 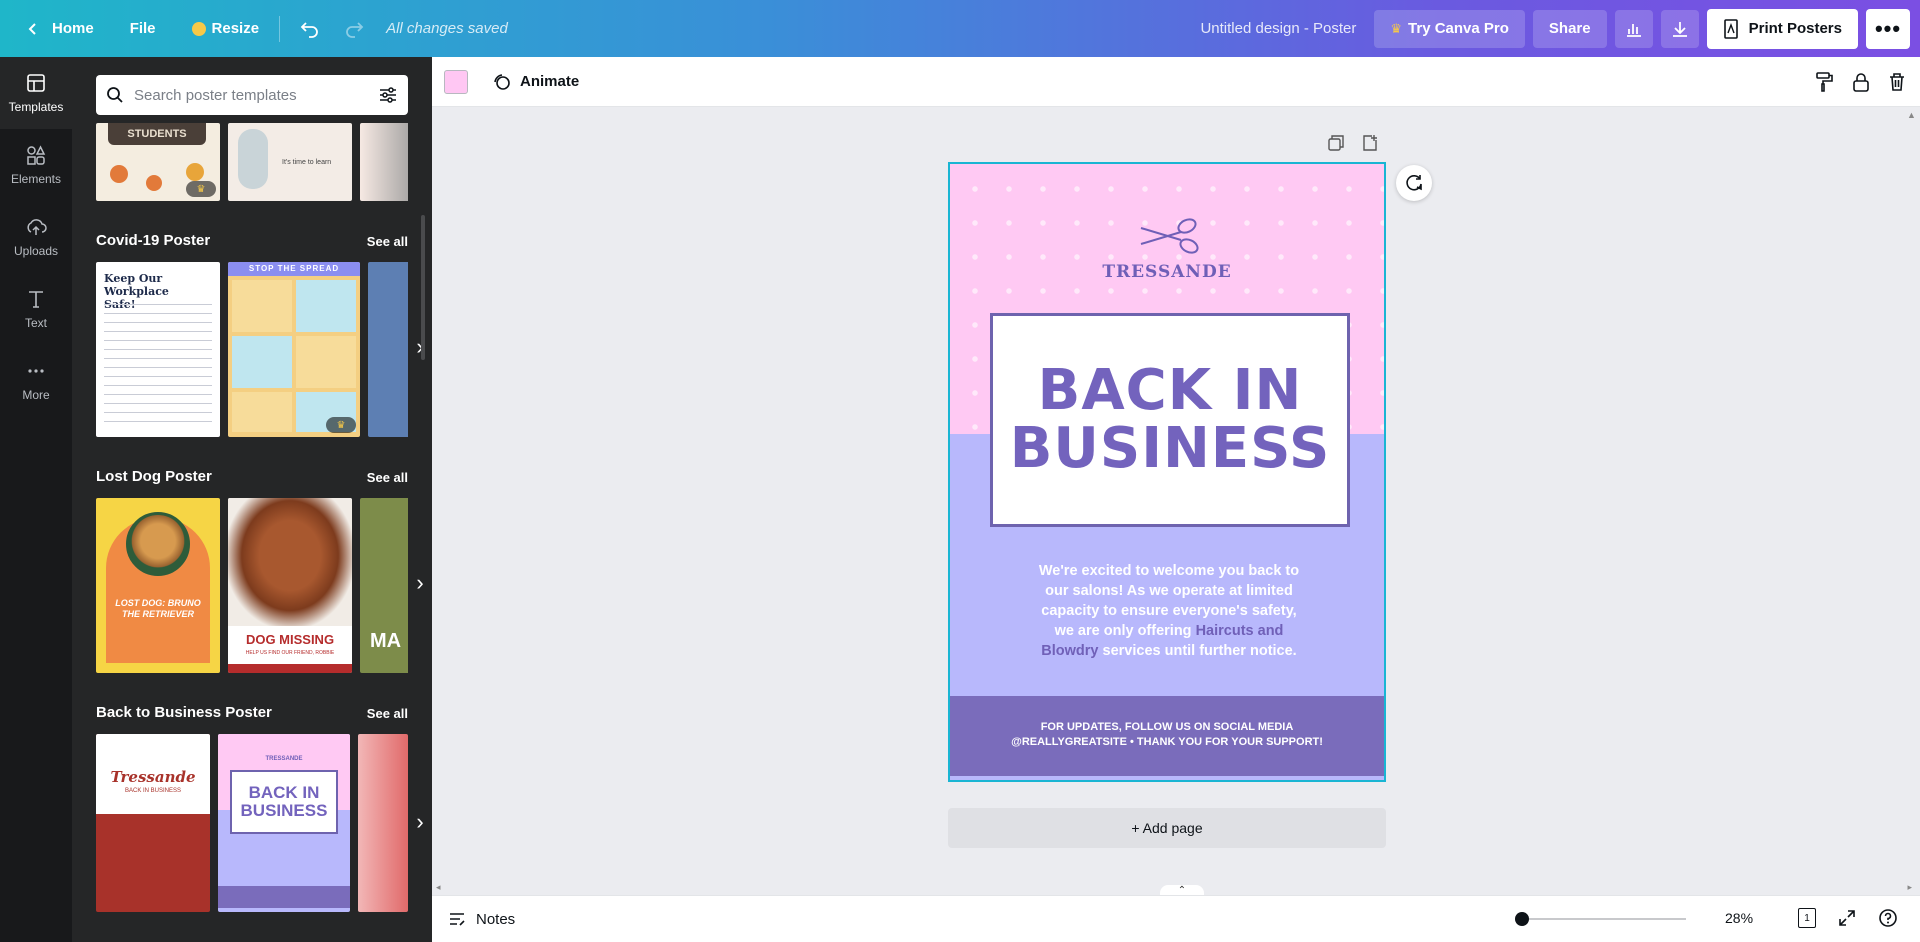 I want to click on chevron-left-icon, so click(x=32, y=28).